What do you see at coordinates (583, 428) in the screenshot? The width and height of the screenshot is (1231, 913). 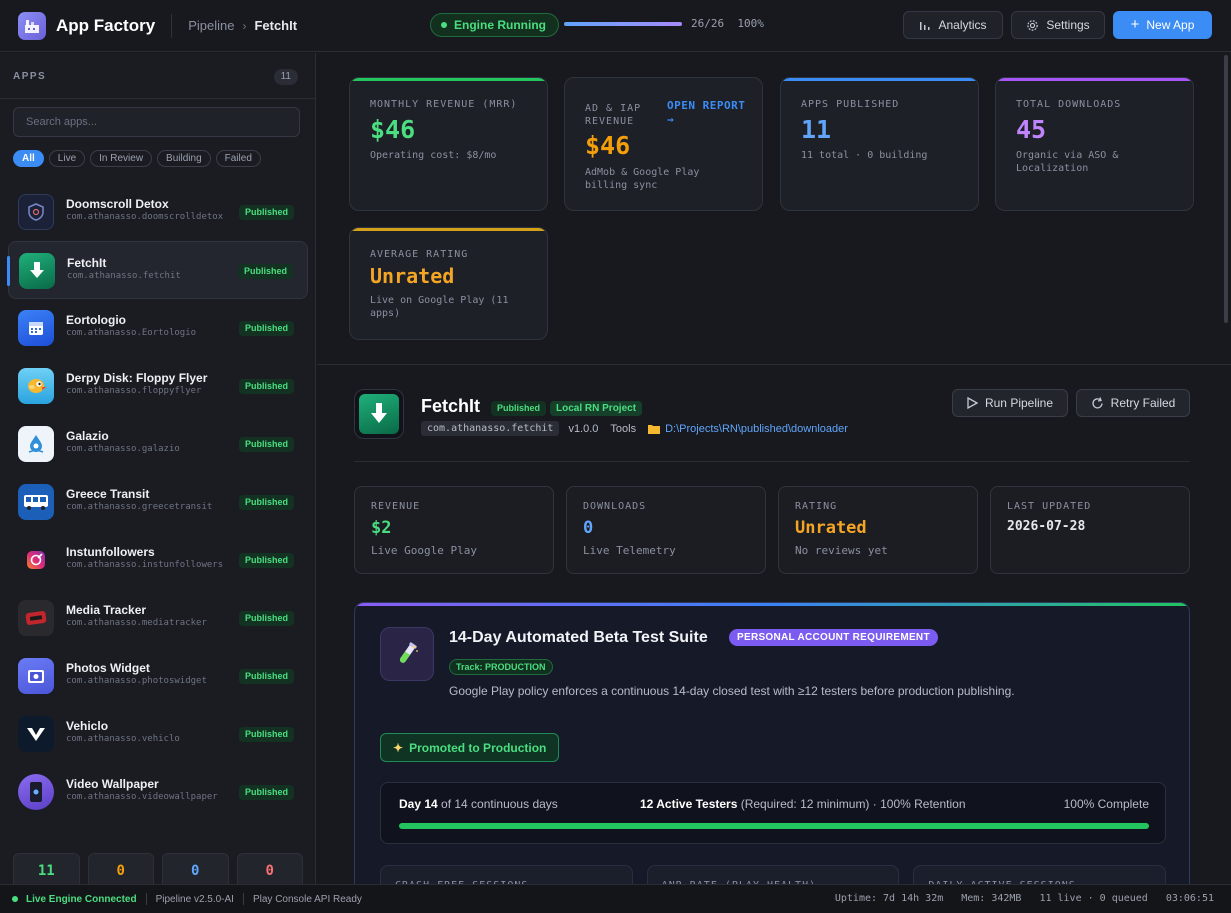 I see `version-text: v1.0.0` at bounding box center [583, 428].